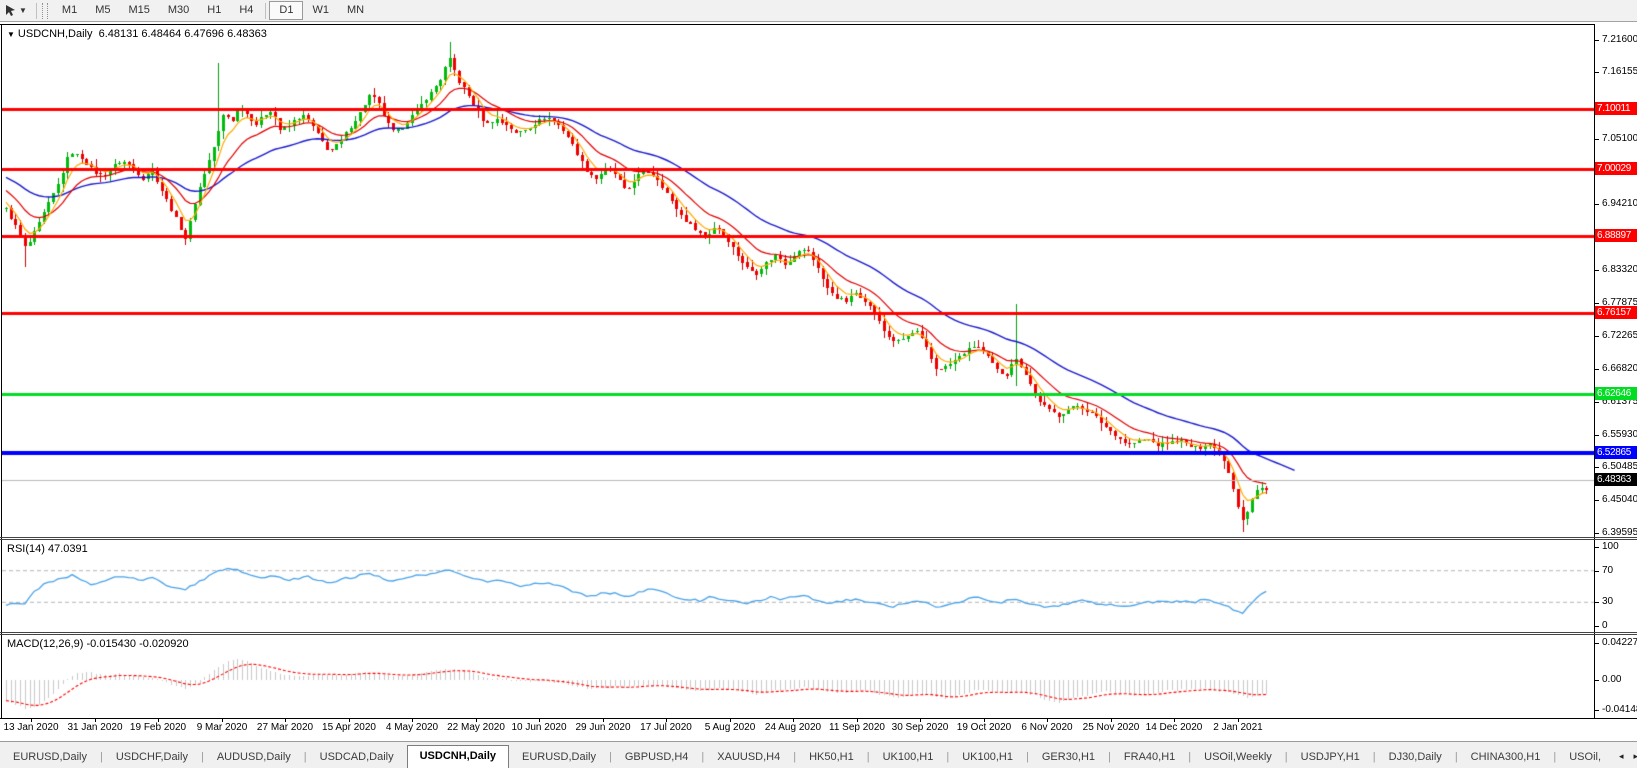  Describe the element at coordinates (1174, 727) in the screenshot. I see `date-label: 14 Dec 2020` at that location.